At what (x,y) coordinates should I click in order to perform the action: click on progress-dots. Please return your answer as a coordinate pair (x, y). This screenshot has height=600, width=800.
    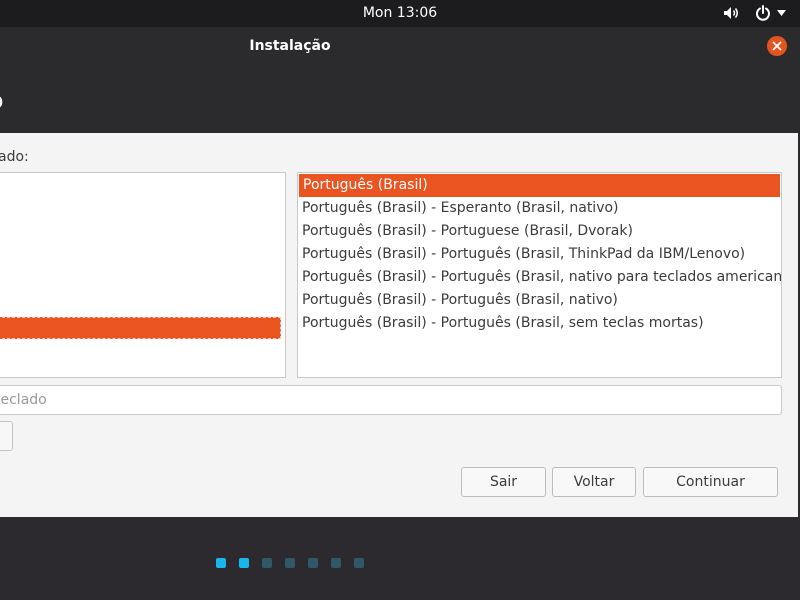
    Looking at the image, I should click on (290, 563).